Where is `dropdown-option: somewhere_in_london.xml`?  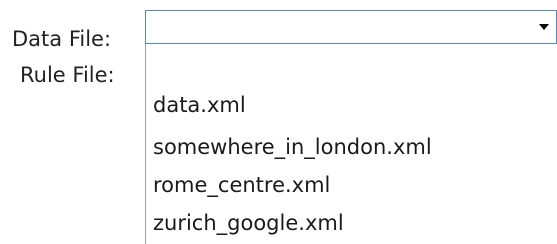
dropdown-option: somewhere_in_london.xml is located at coordinates (292, 147).